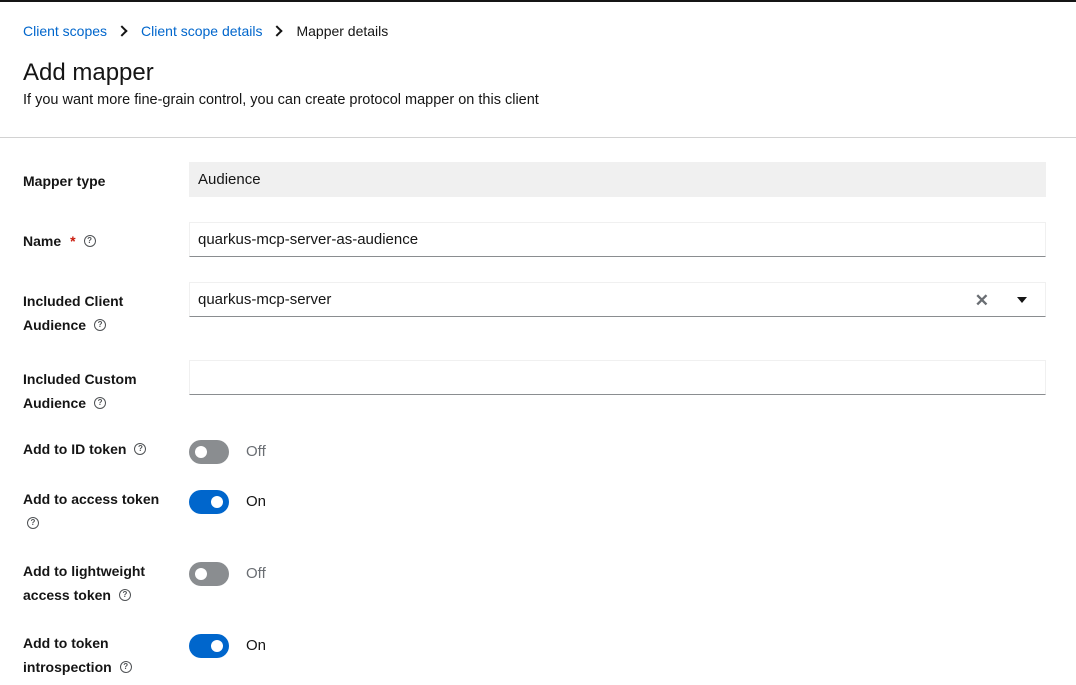  I want to click on breadcrumb-mapper-details: Mapper details, so click(342, 31).